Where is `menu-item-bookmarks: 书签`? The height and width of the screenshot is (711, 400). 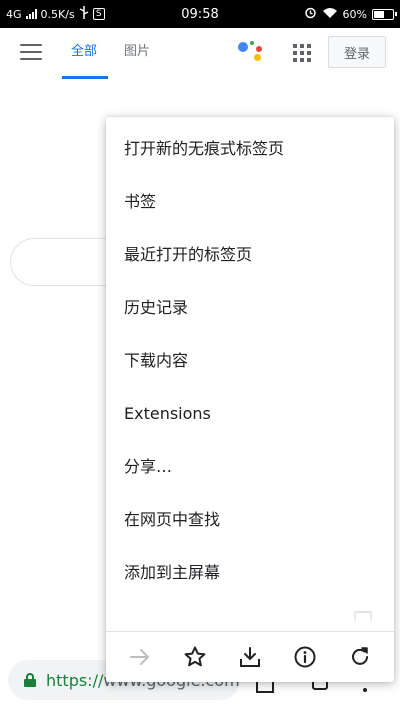 menu-item-bookmarks: 书签 is located at coordinates (250, 201).